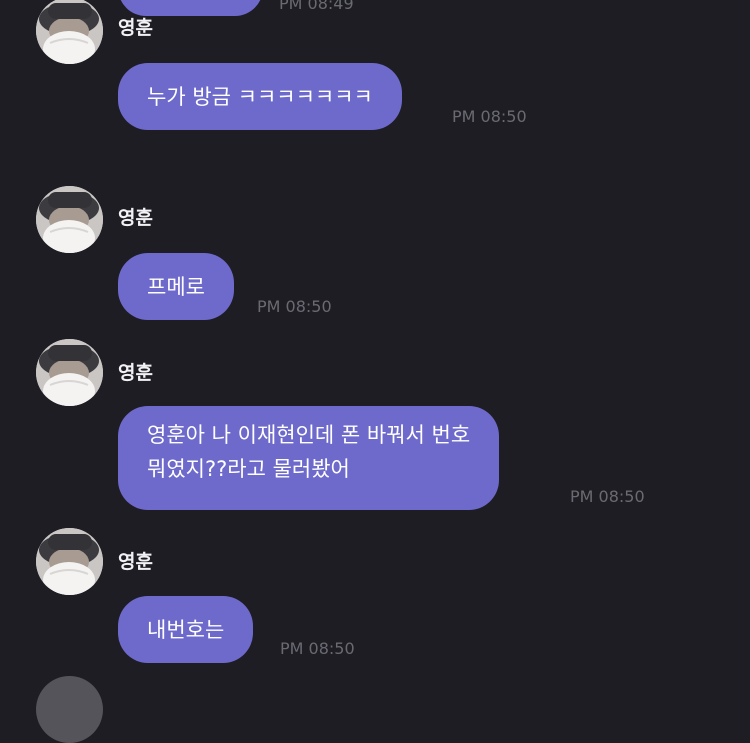 The width and height of the screenshot is (750, 743). What do you see at coordinates (176, 286) in the screenshot?
I see `message-bubble: 프메로` at bounding box center [176, 286].